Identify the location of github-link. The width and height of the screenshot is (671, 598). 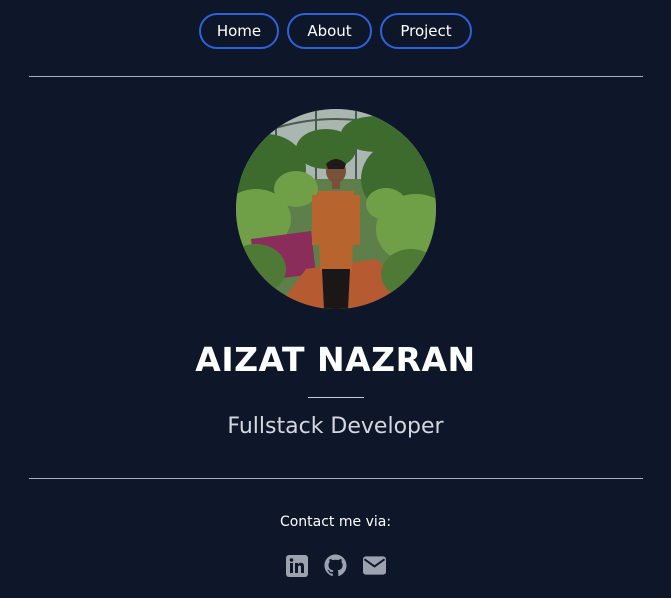
(335, 565).